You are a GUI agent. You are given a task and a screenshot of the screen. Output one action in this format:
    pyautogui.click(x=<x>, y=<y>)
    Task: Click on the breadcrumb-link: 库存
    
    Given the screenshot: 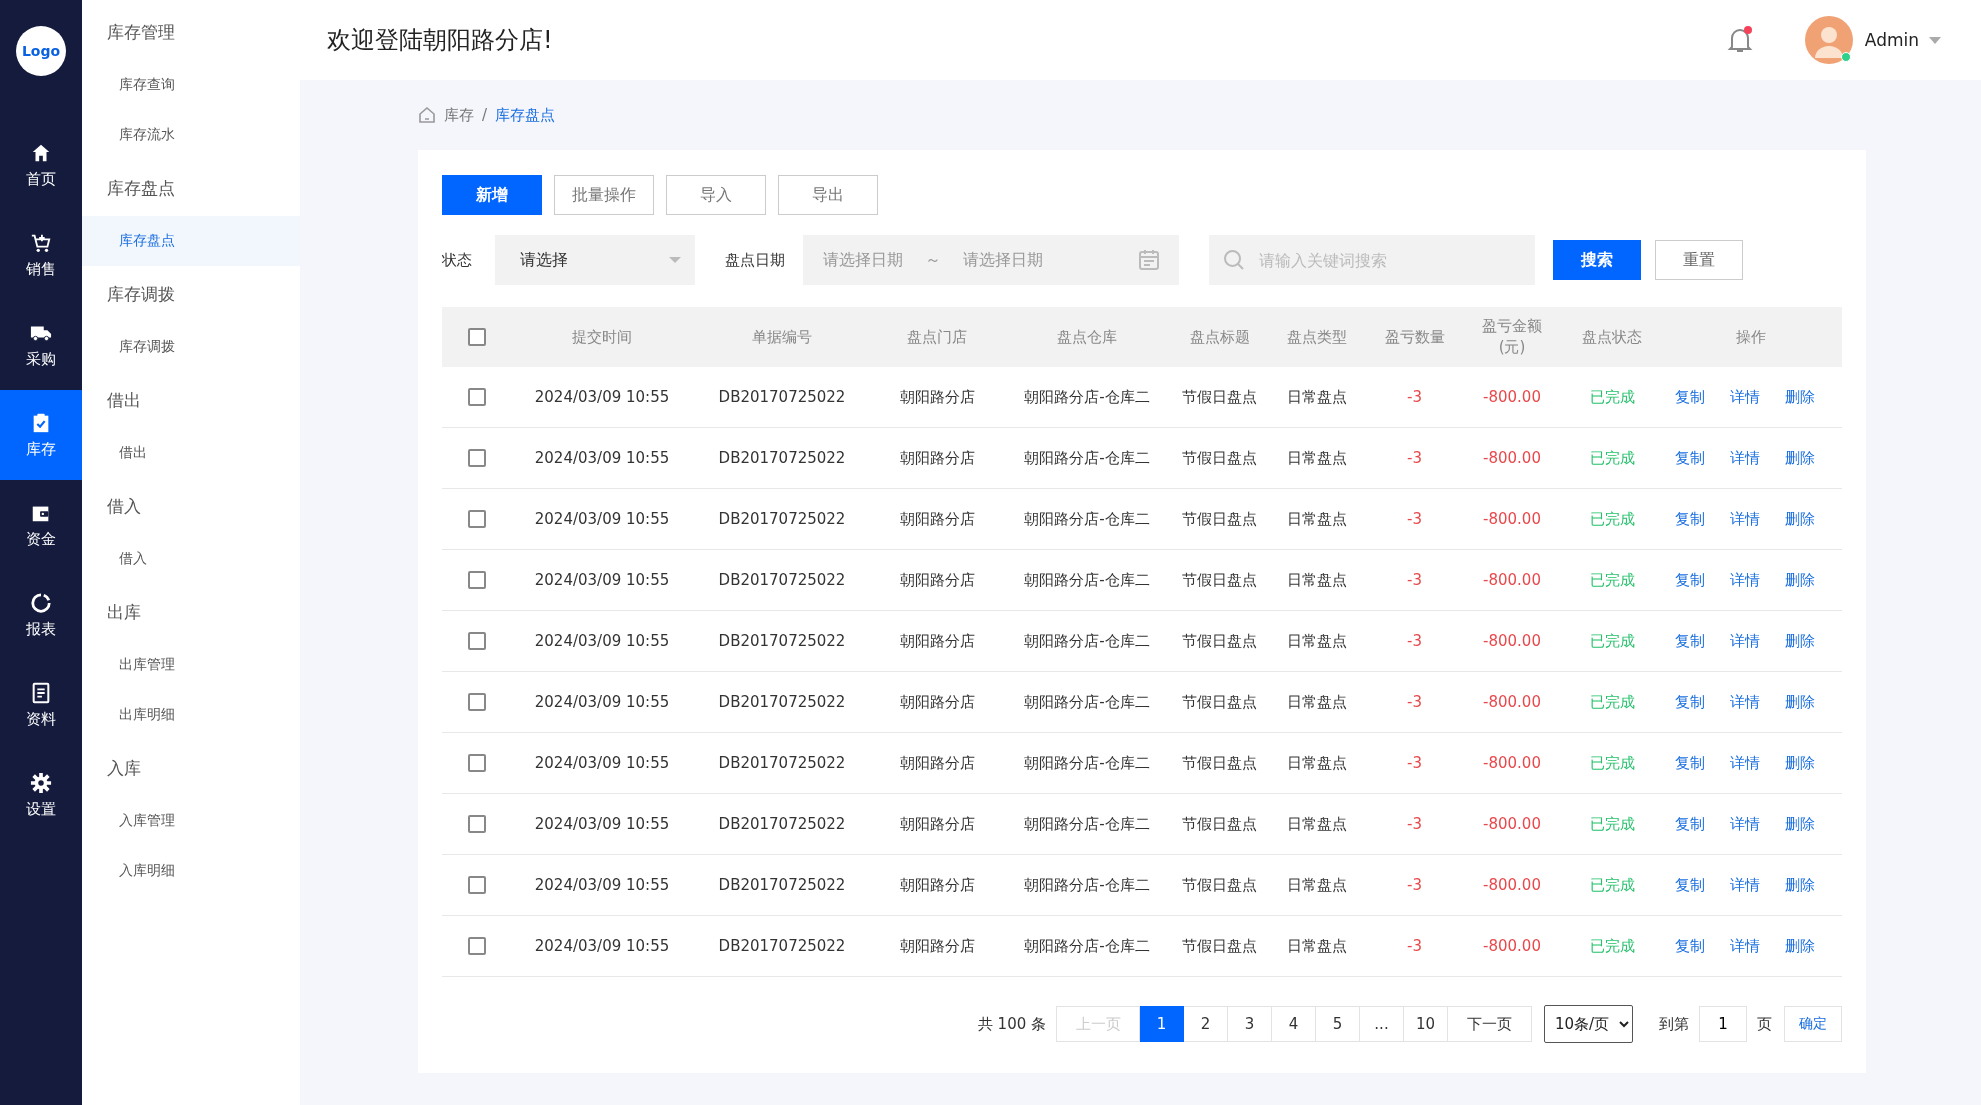 What is the action you would take?
    pyautogui.click(x=459, y=115)
    